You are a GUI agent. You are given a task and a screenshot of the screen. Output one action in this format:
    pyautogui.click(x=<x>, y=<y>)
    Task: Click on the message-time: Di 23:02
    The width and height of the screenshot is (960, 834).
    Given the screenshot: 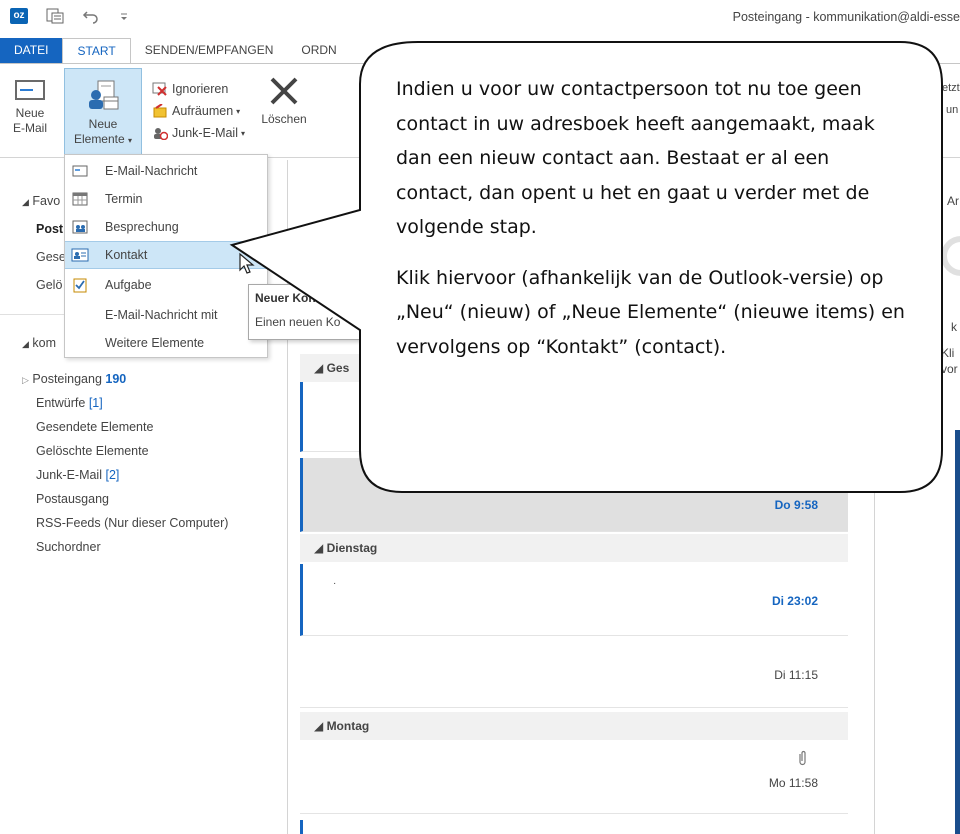 What is the action you would take?
    pyautogui.click(x=794, y=601)
    